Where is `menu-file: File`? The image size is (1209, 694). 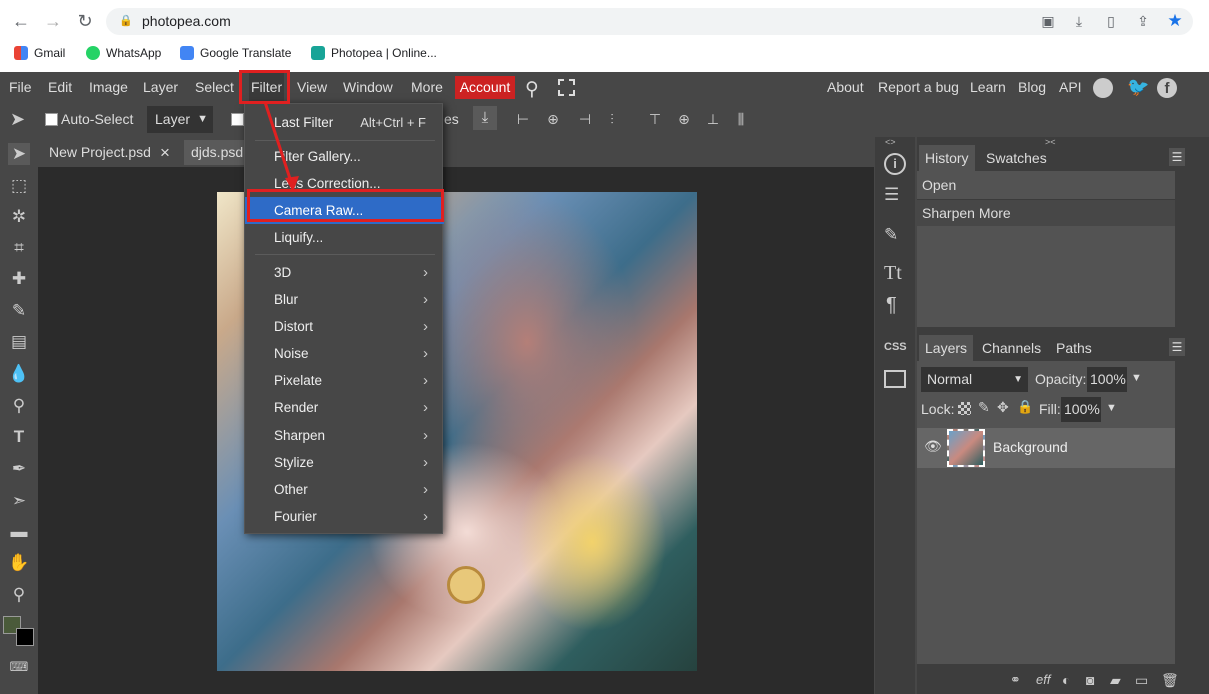 menu-file: File is located at coordinates (20, 87).